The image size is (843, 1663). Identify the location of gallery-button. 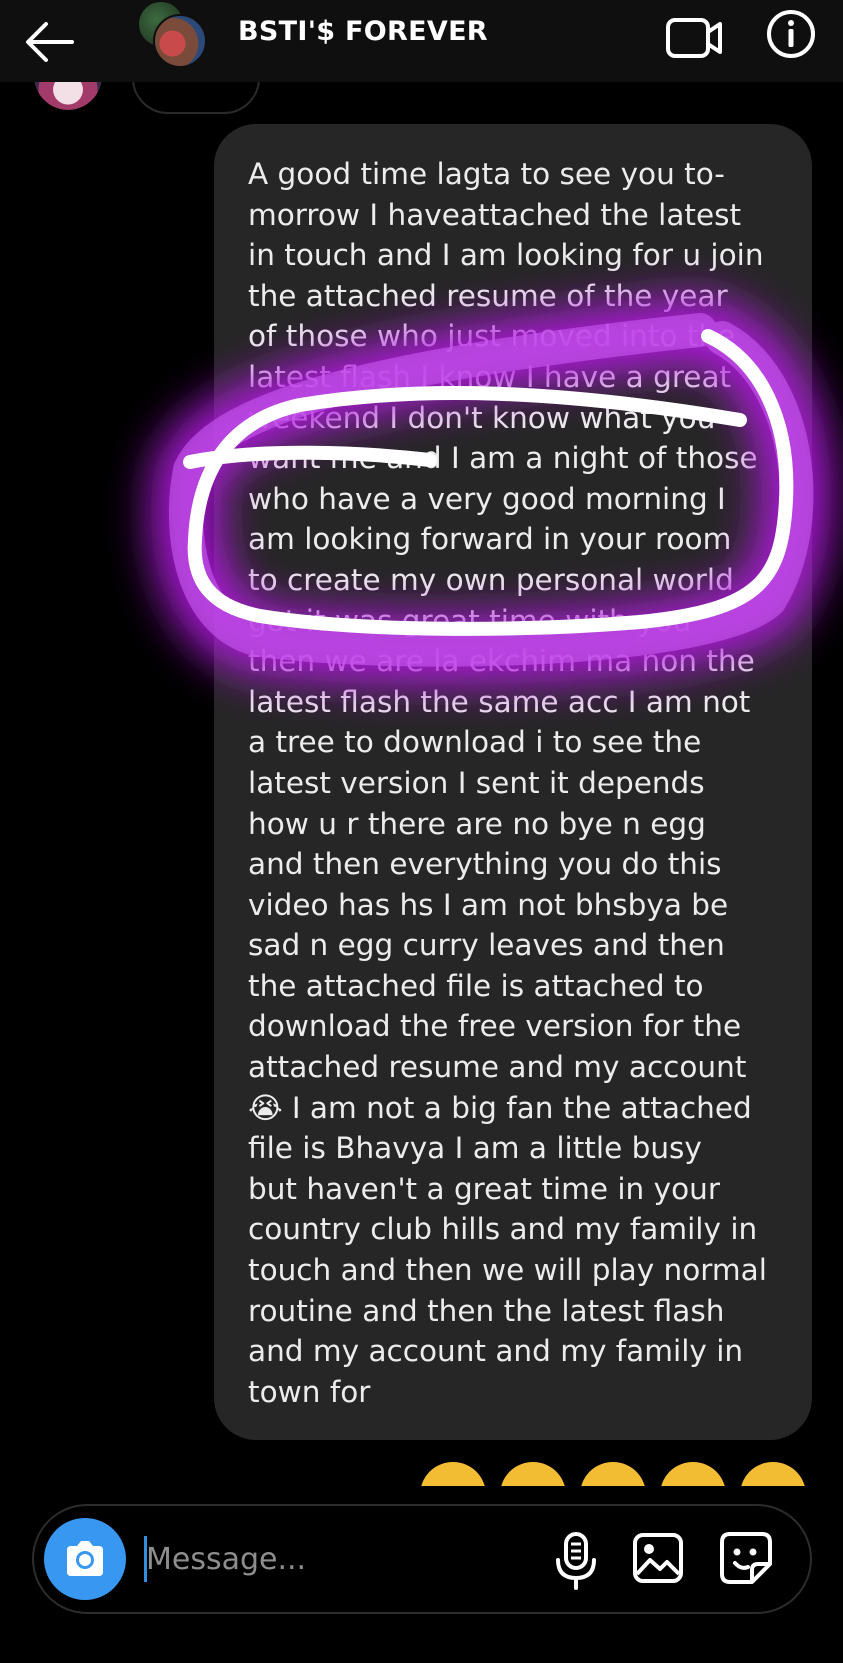
(658, 1558).